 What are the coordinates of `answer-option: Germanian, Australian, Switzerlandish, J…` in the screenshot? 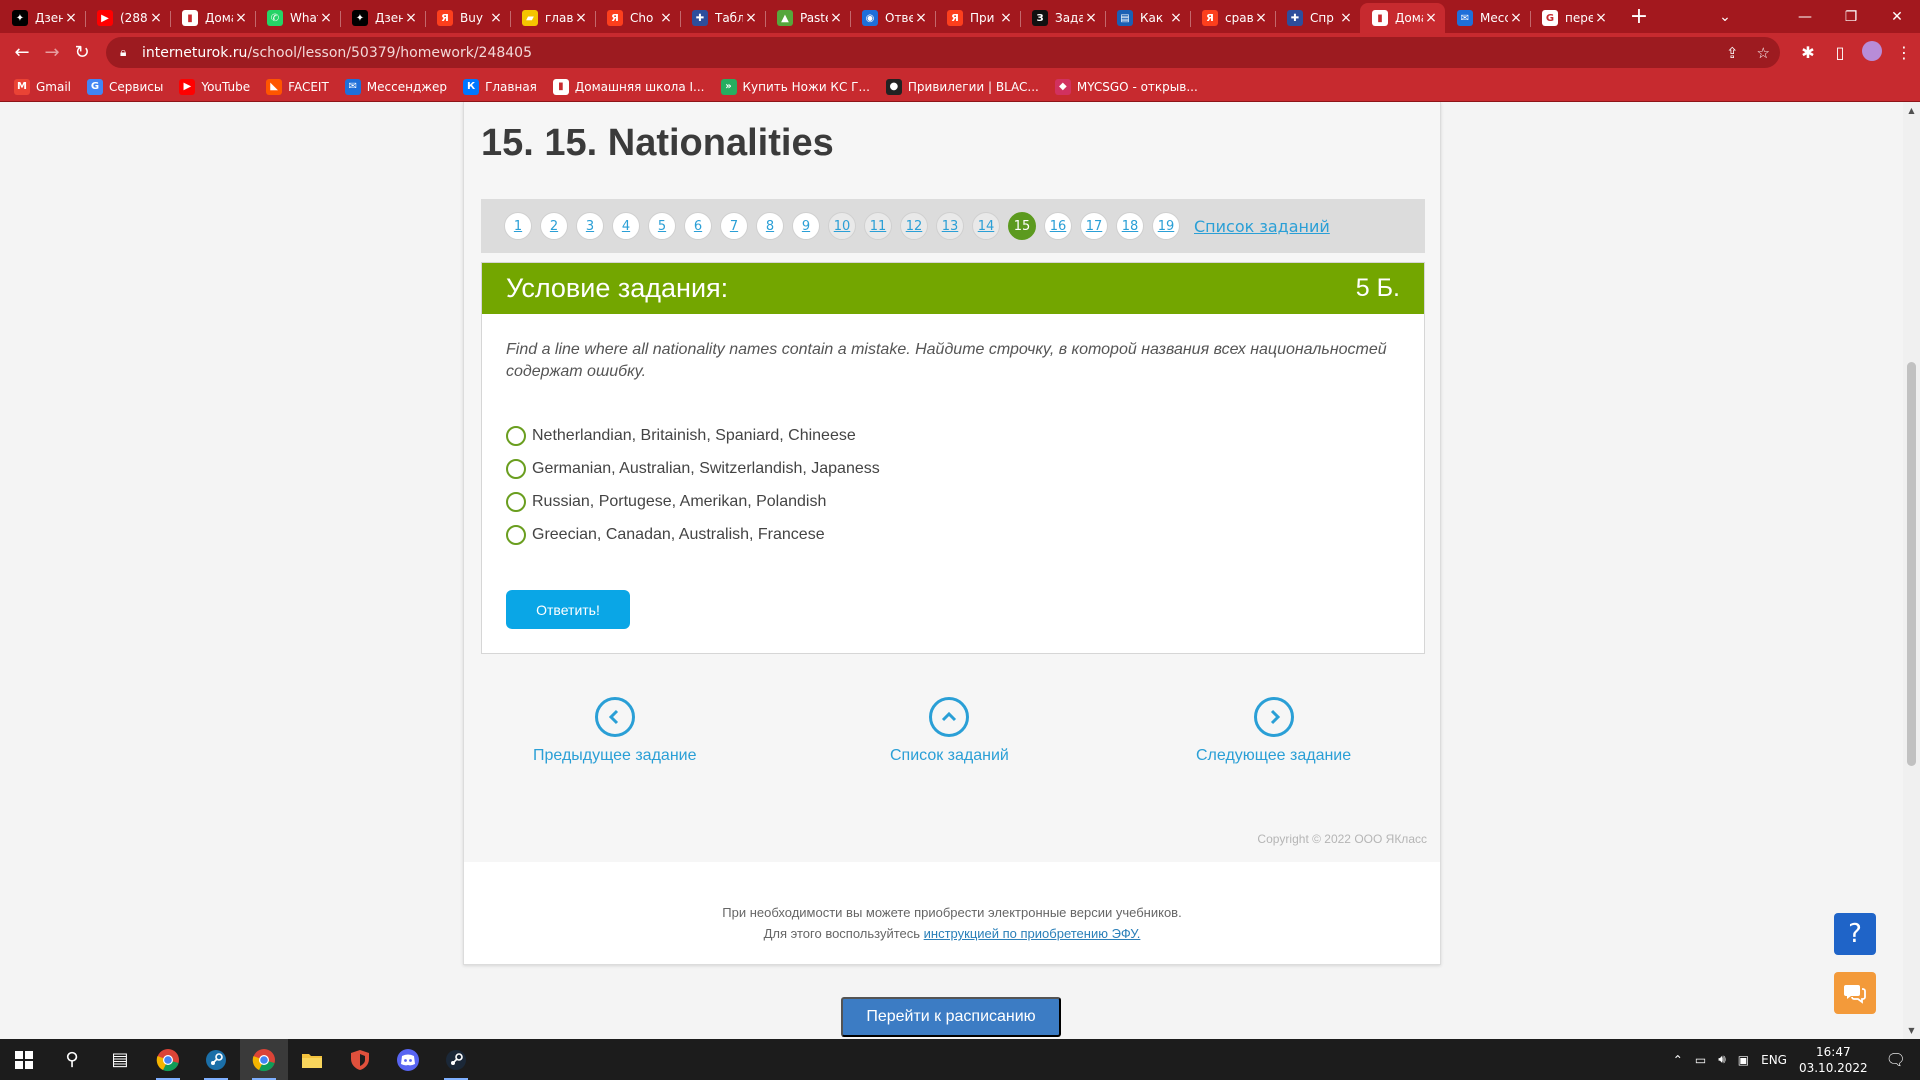 It's located at (693, 468).